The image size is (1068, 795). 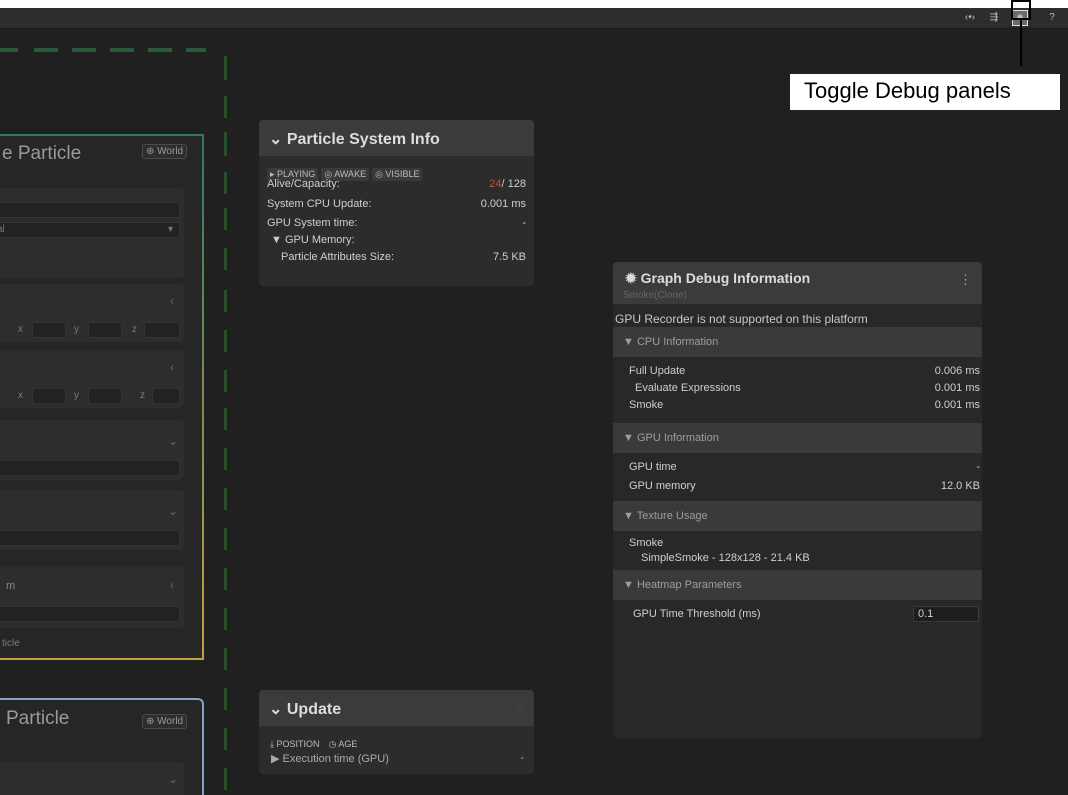 I want to click on chevron-down-icon: ▾, so click(x=170, y=229).